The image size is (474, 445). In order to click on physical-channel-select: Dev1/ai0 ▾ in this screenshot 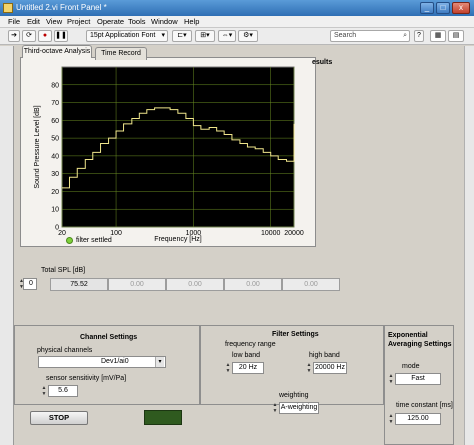, I will do `click(102, 362)`.